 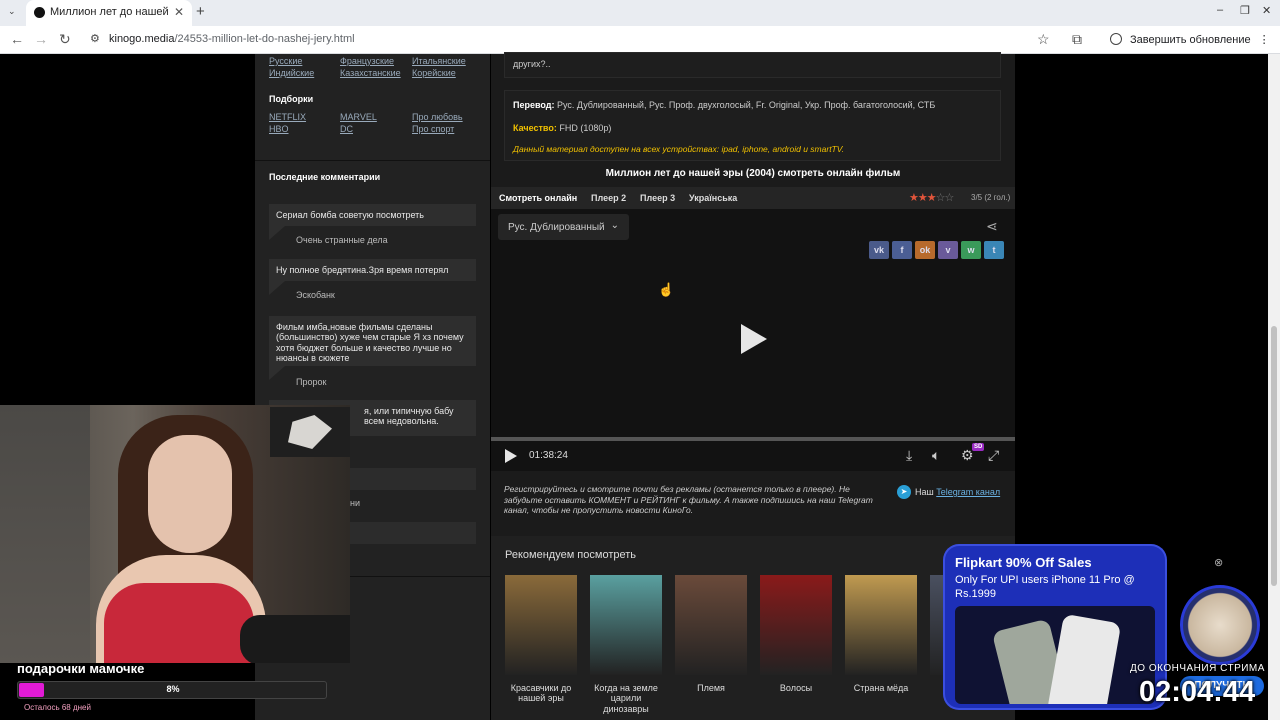 I want to click on collection-link: DC, so click(x=346, y=129).